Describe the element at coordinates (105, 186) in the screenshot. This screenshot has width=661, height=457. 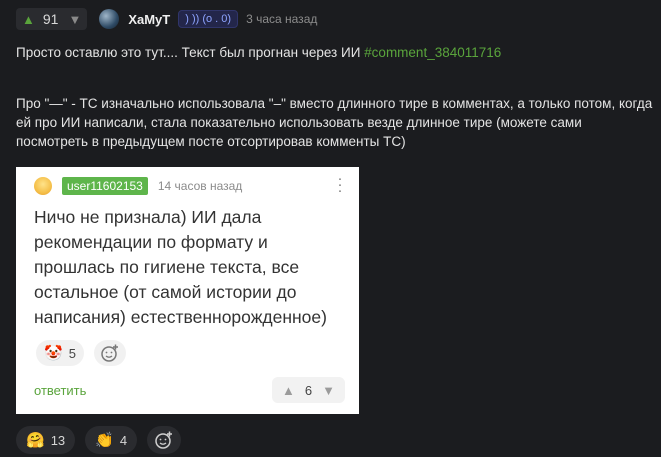
I see `embed-username: user11602153` at that location.